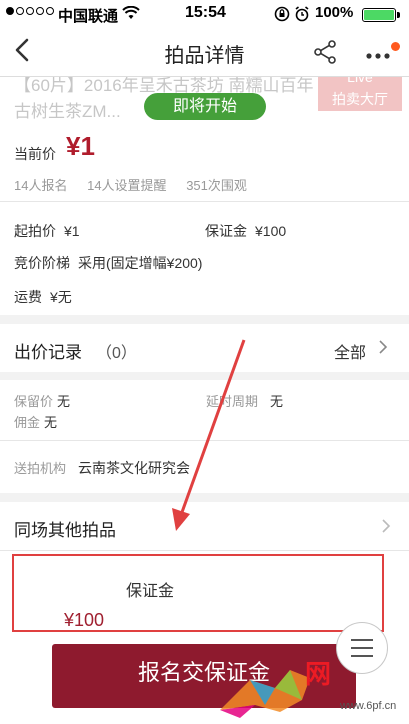  What do you see at coordinates (51, 422) in the screenshot?
I see `commission-value: 无` at bounding box center [51, 422].